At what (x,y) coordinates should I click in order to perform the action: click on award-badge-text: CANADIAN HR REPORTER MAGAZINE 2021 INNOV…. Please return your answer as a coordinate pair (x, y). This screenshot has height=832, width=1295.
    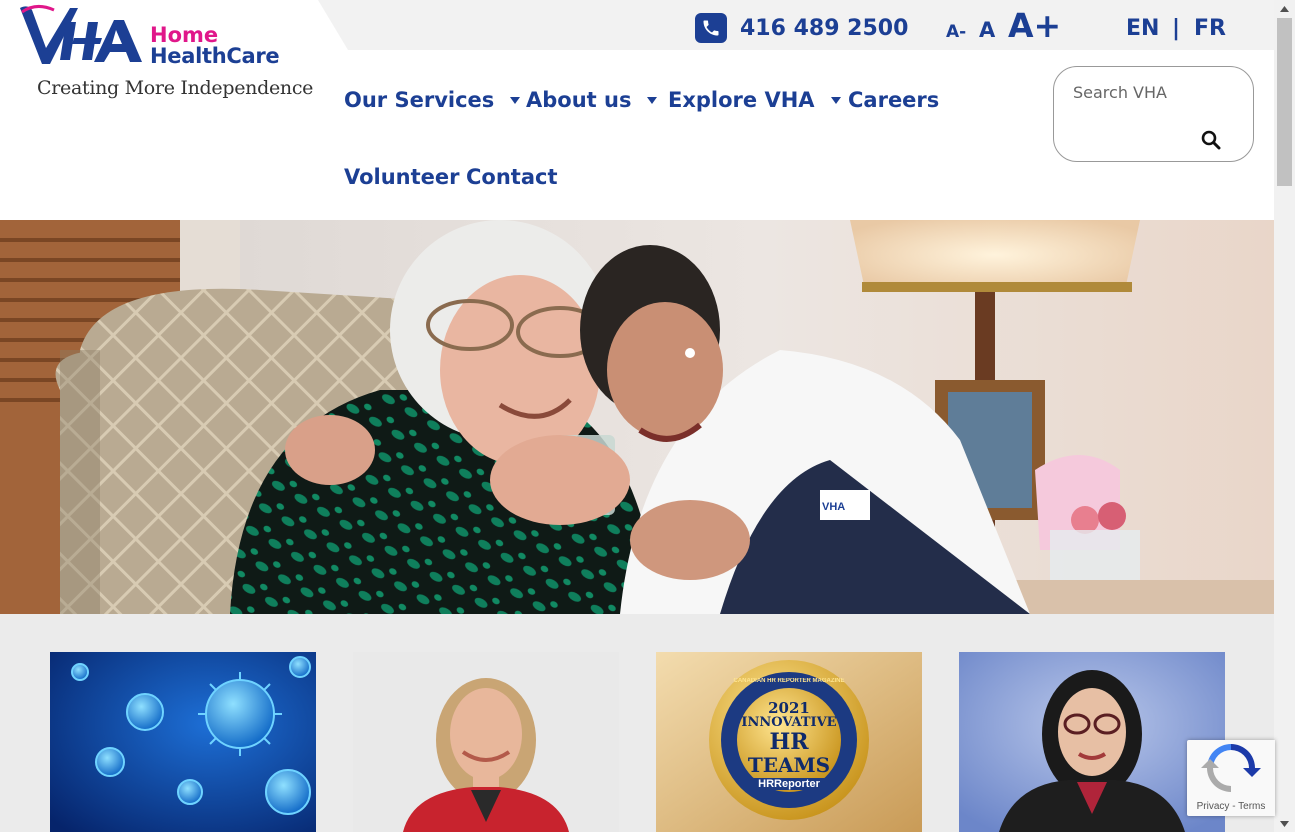
    Looking at the image, I should click on (789, 742).